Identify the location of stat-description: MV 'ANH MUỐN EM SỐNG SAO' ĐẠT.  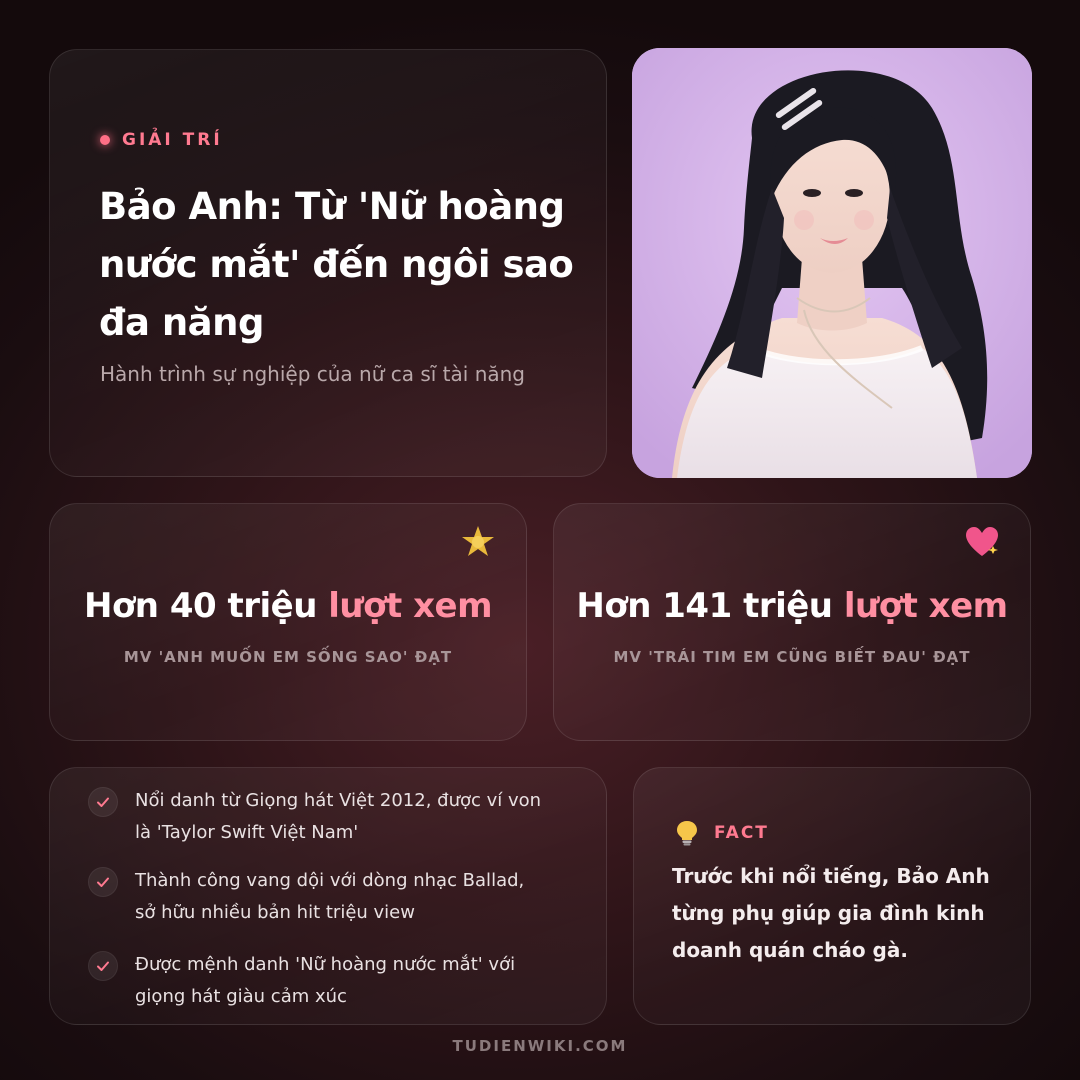
(288, 657).